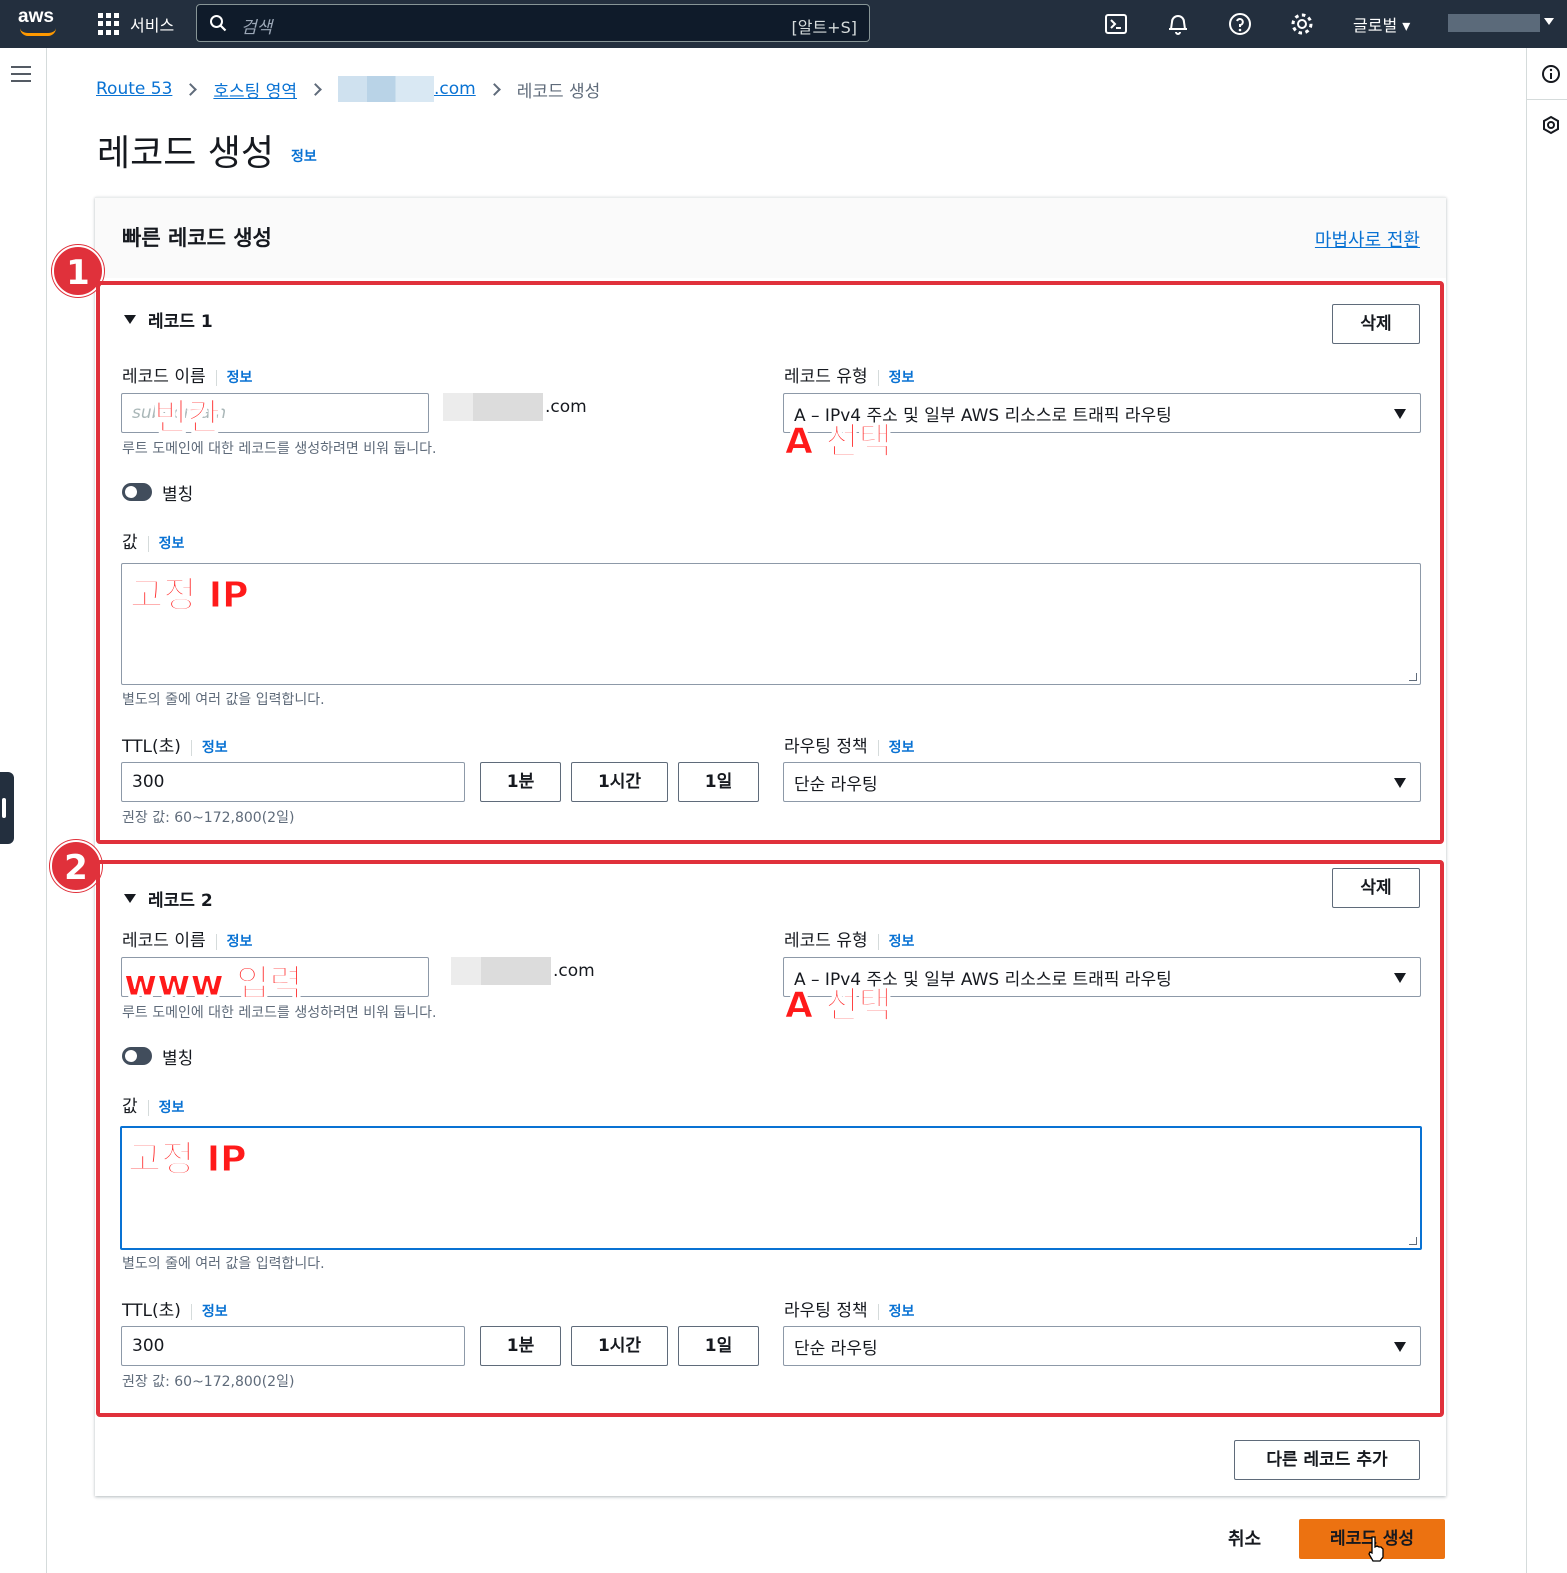 This screenshot has width=1567, height=1573. Describe the element at coordinates (148, 782) in the screenshot. I see `record-1-ttl-value: 300` at that location.